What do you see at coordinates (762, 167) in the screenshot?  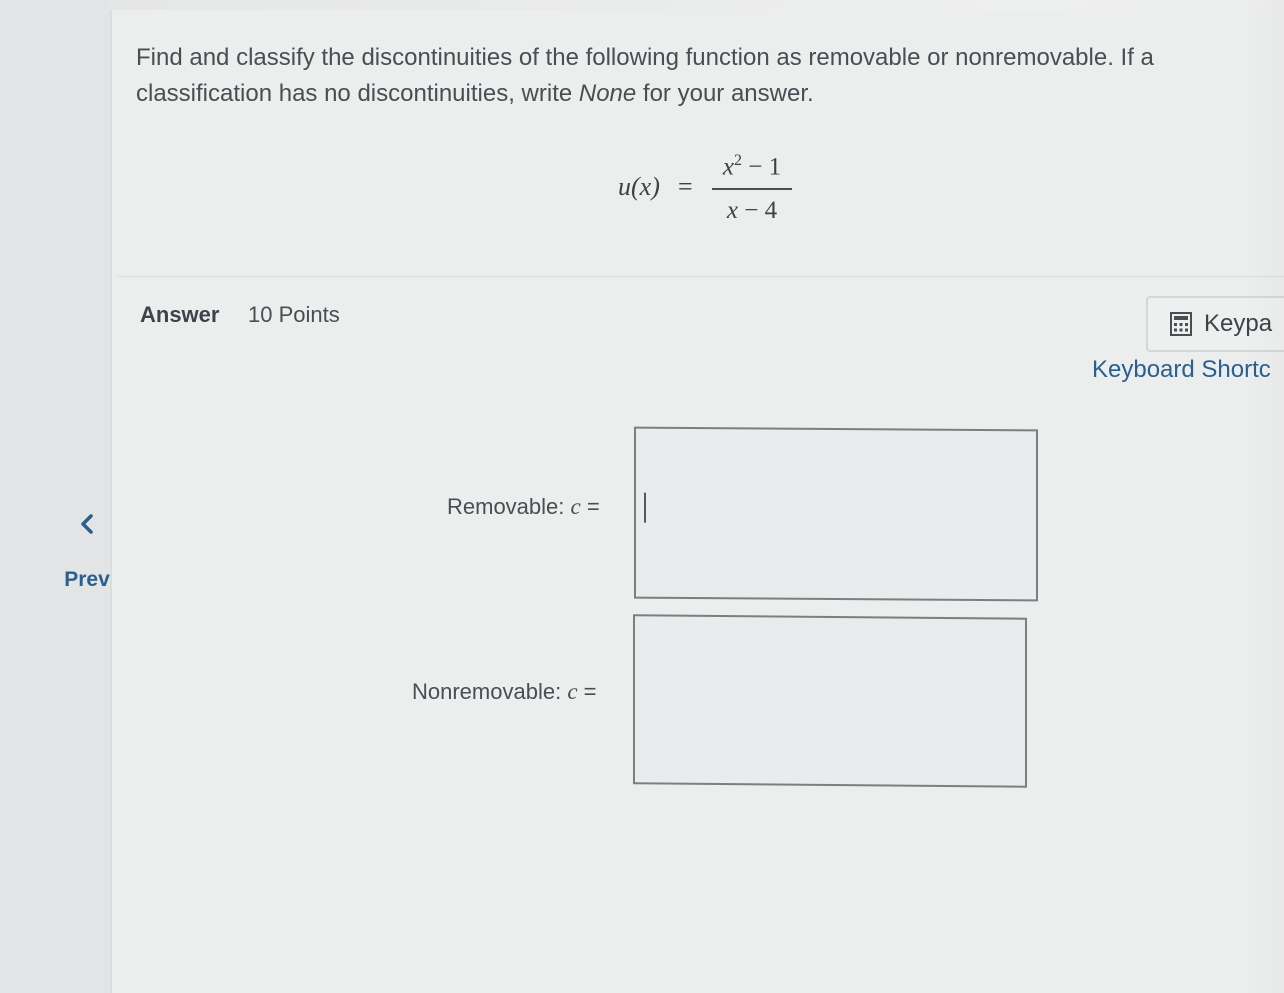 I see `numerator-rest: − 1` at bounding box center [762, 167].